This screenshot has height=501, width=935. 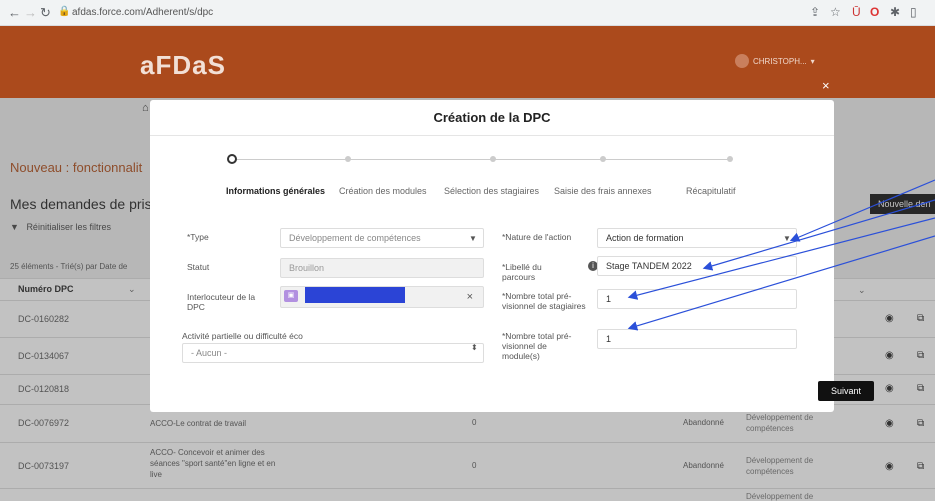 What do you see at coordinates (14, 12) in the screenshot?
I see `back-icon: ←` at bounding box center [14, 12].